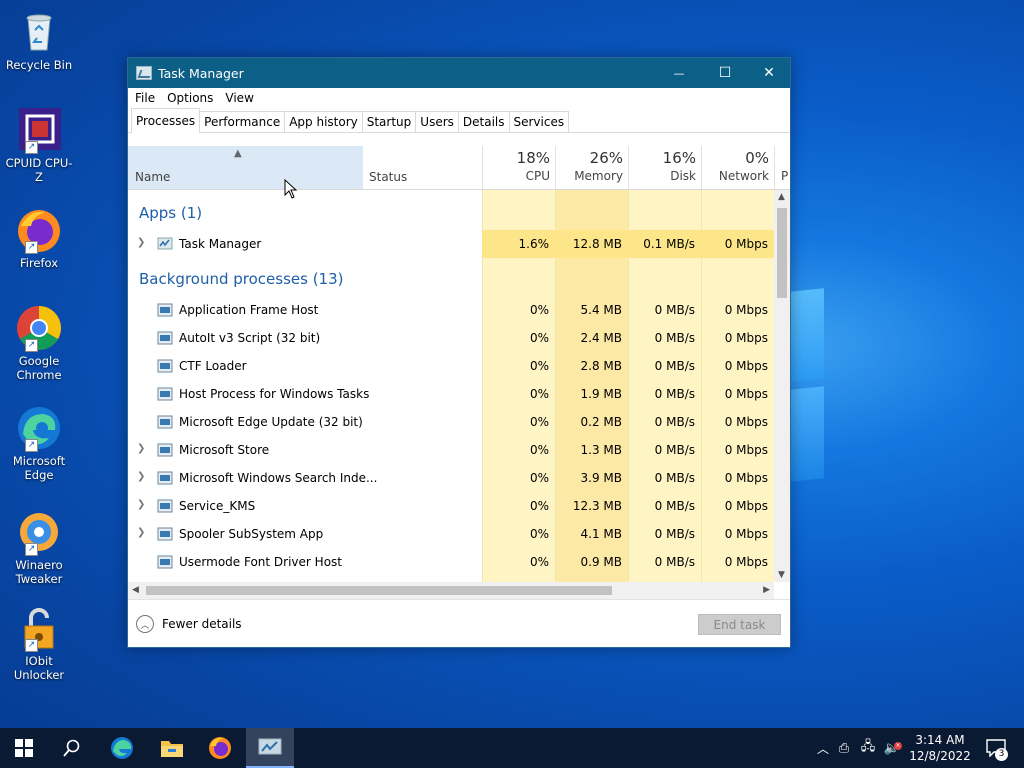 Image resolution: width=1024 pixels, height=768 pixels. What do you see at coordinates (145, 98) in the screenshot?
I see `menu-file: File` at bounding box center [145, 98].